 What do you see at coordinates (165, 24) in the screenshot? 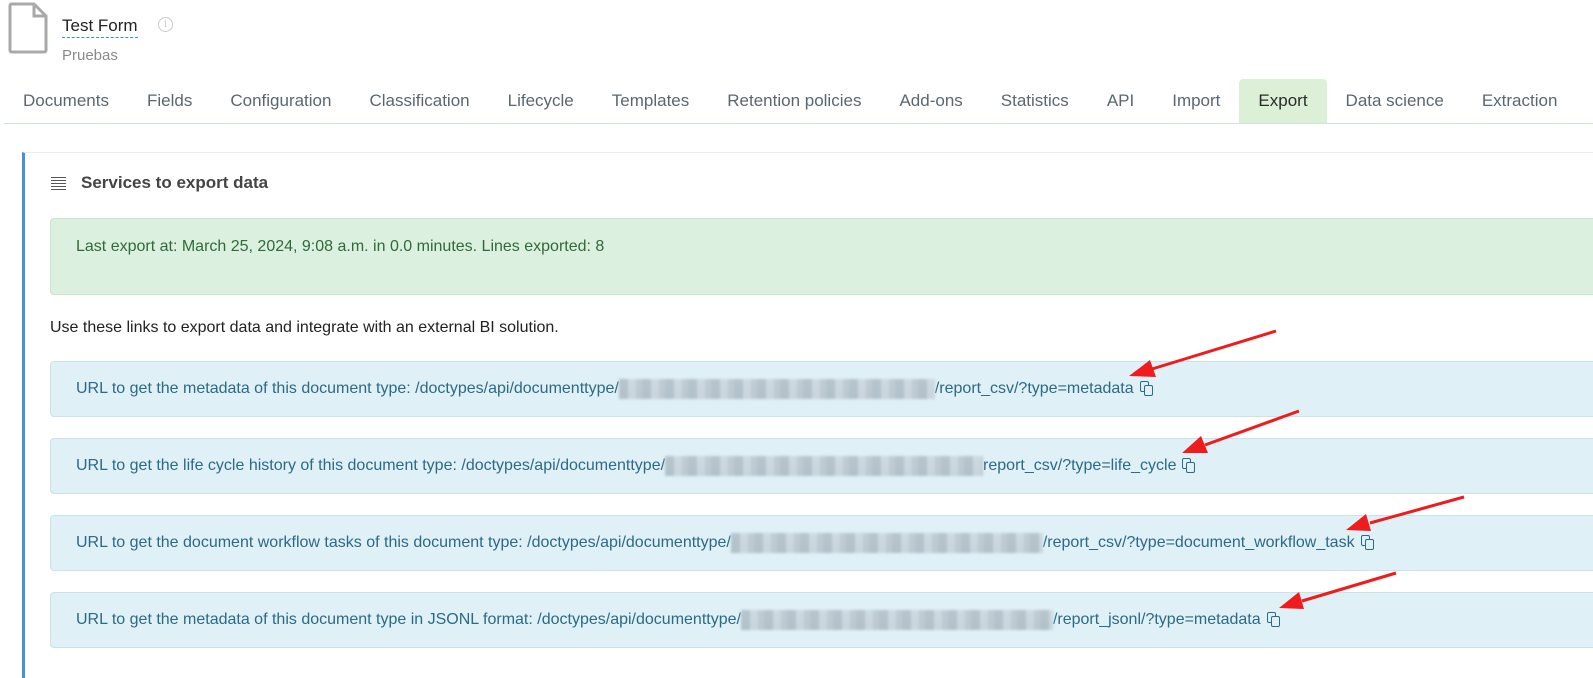
I see `info-icon: i` at bounding box center [165, 24].